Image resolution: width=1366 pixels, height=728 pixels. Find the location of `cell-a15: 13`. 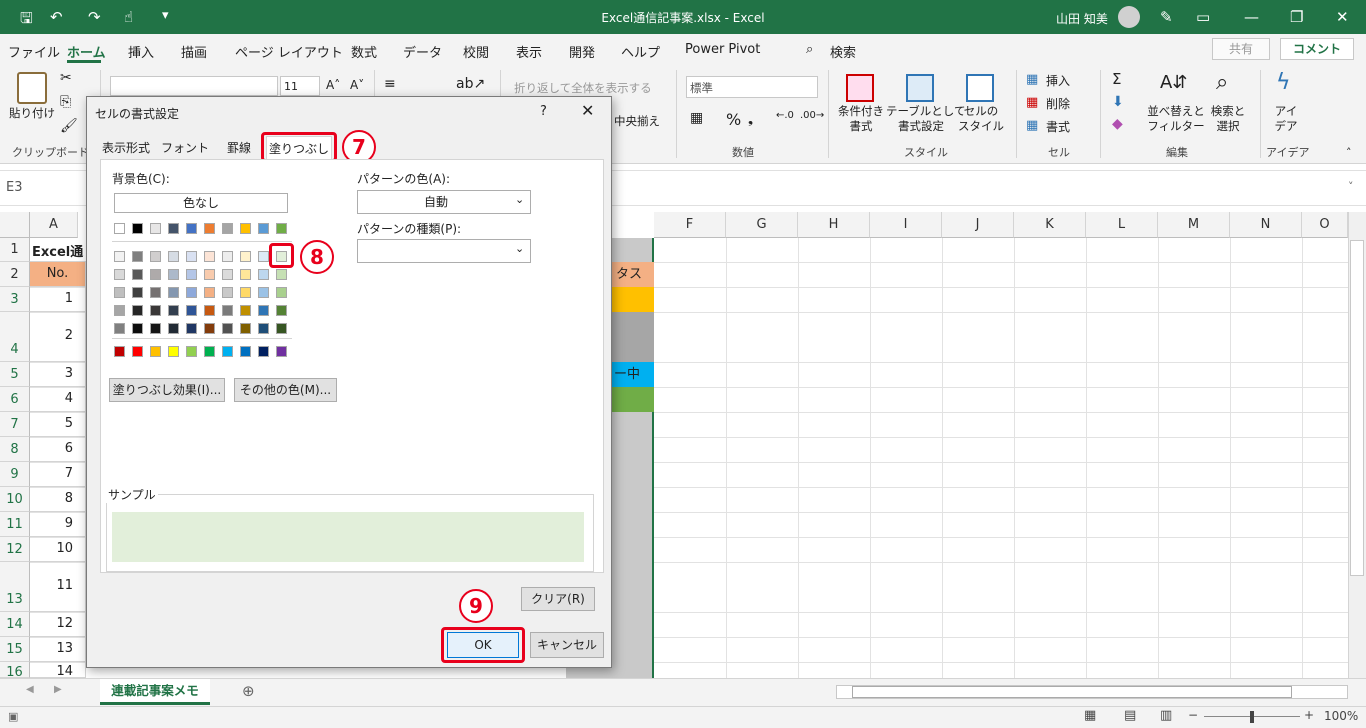

cell-a15: 13 is located at coordinates (58, 649).